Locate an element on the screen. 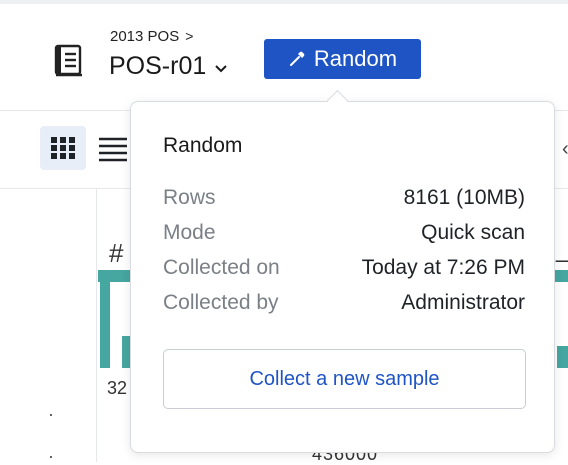 This screenshot has height=465, width=568. meta-value: 8161 (10MB) is located at coordinates (464, 197).